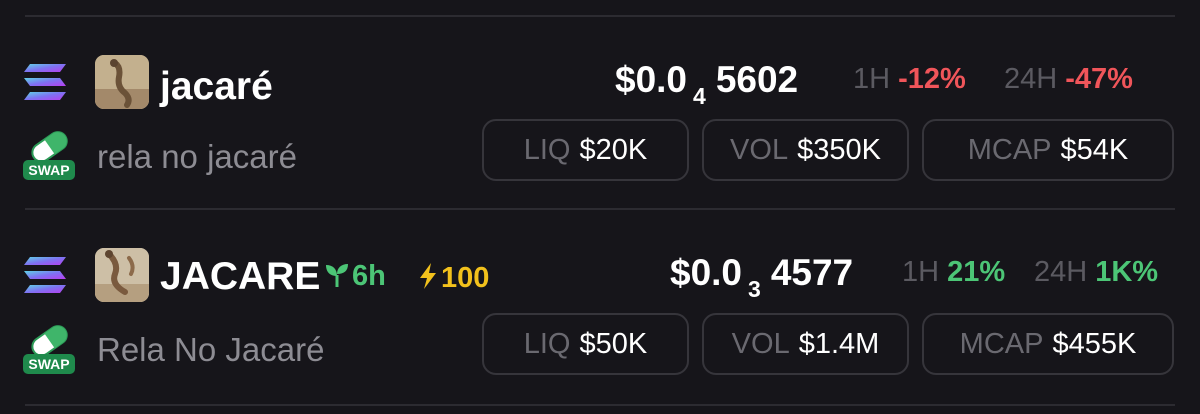 The image size is (1200, 414). What do you see at coordinates (216, 86) in the screenshot?
I see `token-name: jacaré` at bounding box center [216, 86].